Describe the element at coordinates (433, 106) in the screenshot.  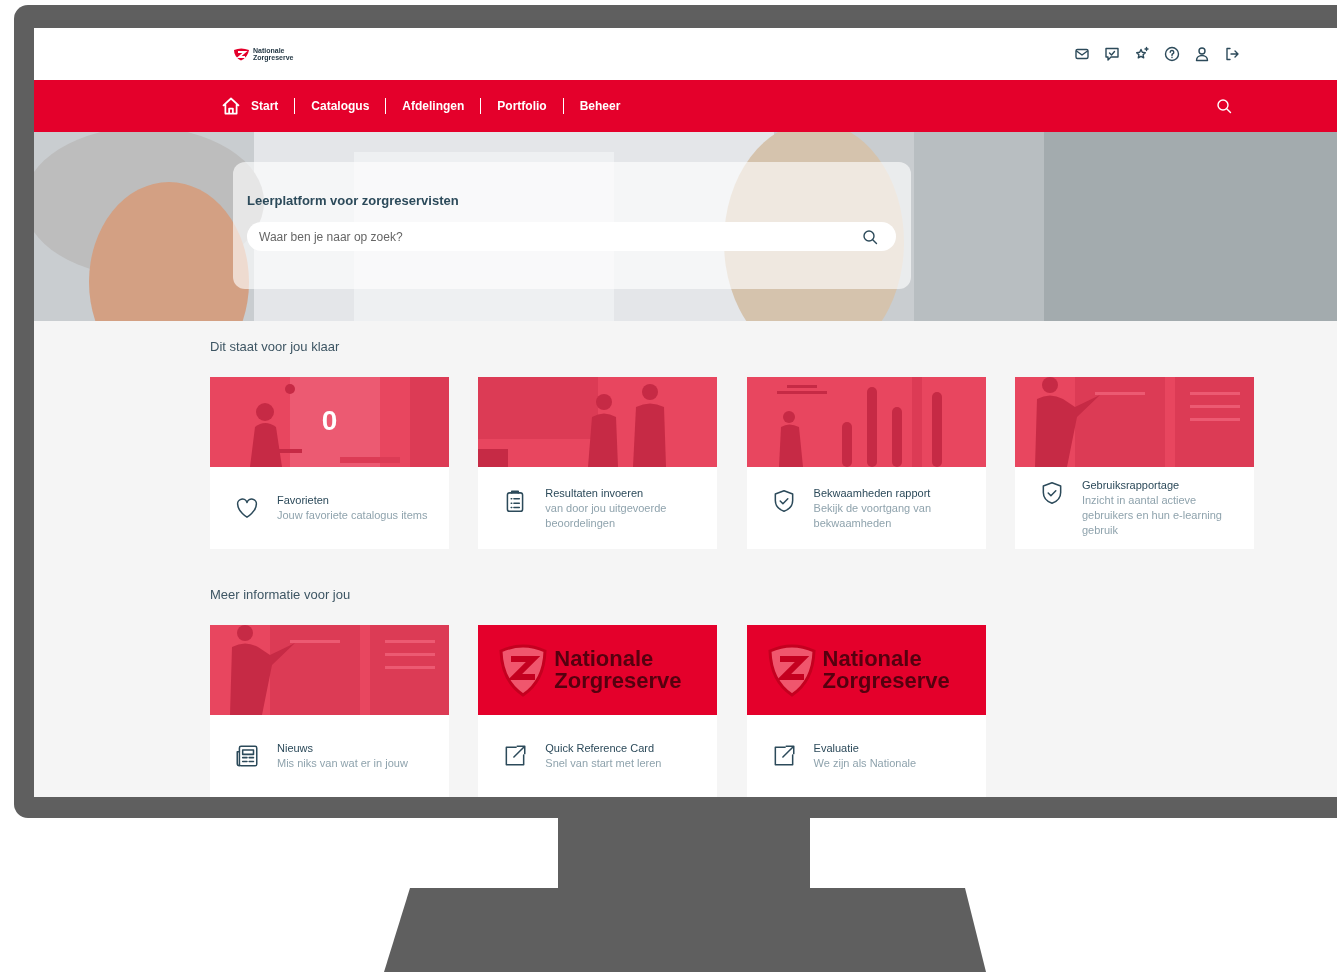
I see `nav-link: Afdelingen` at that location.